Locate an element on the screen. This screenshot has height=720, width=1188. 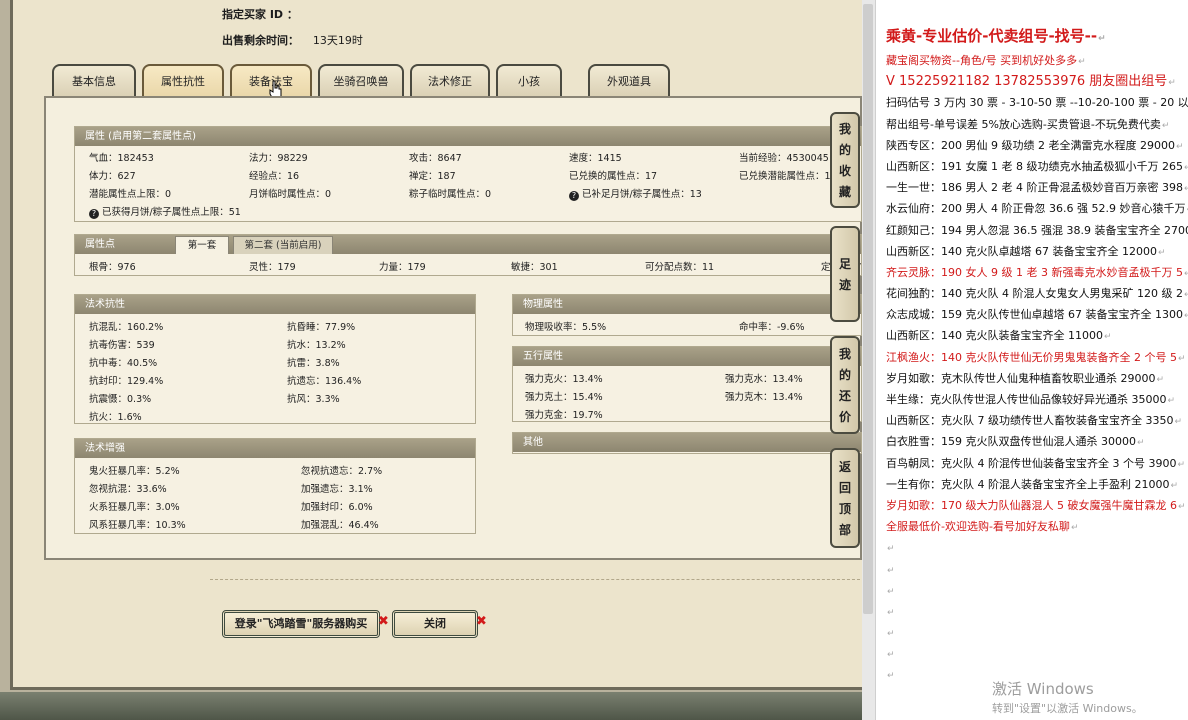
document-line: 水云仙府：200 男人 4 阶正骨忽 36.6 强 52.9 妙音心猿千万↵ is located at coordinates (1037, 208).